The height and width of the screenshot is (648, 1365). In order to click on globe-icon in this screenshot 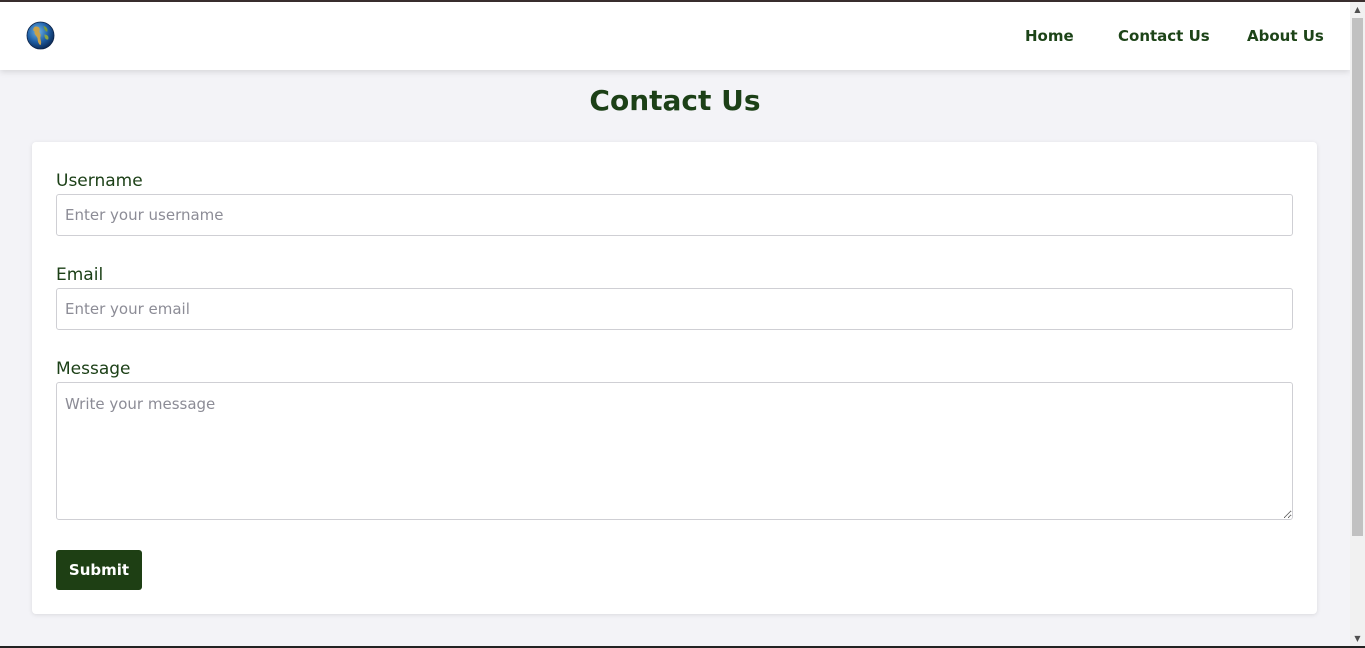, I will do `click(40, 35)`.